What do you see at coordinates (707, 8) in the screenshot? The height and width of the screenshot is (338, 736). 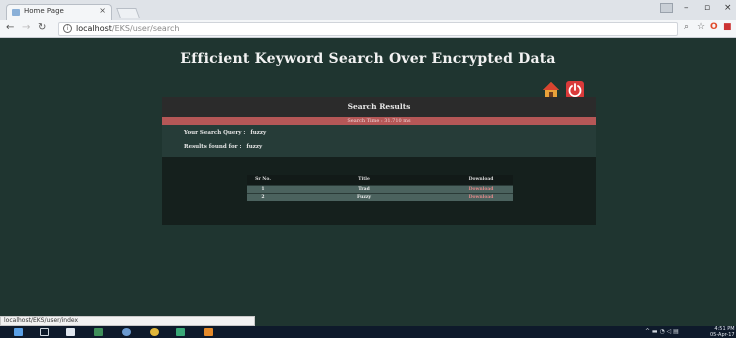 I see `restore-icon: ▫` at bounding box center [707, 8].